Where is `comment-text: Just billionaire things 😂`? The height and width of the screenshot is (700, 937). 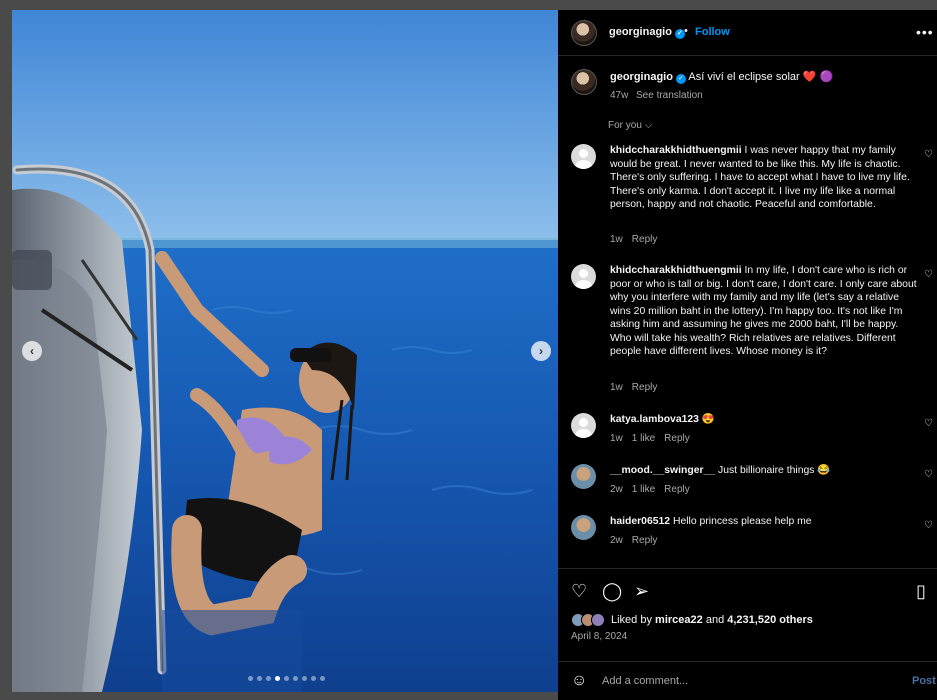
comment-text: Just billionaire things 😂 is located at coordinates (774, 470).